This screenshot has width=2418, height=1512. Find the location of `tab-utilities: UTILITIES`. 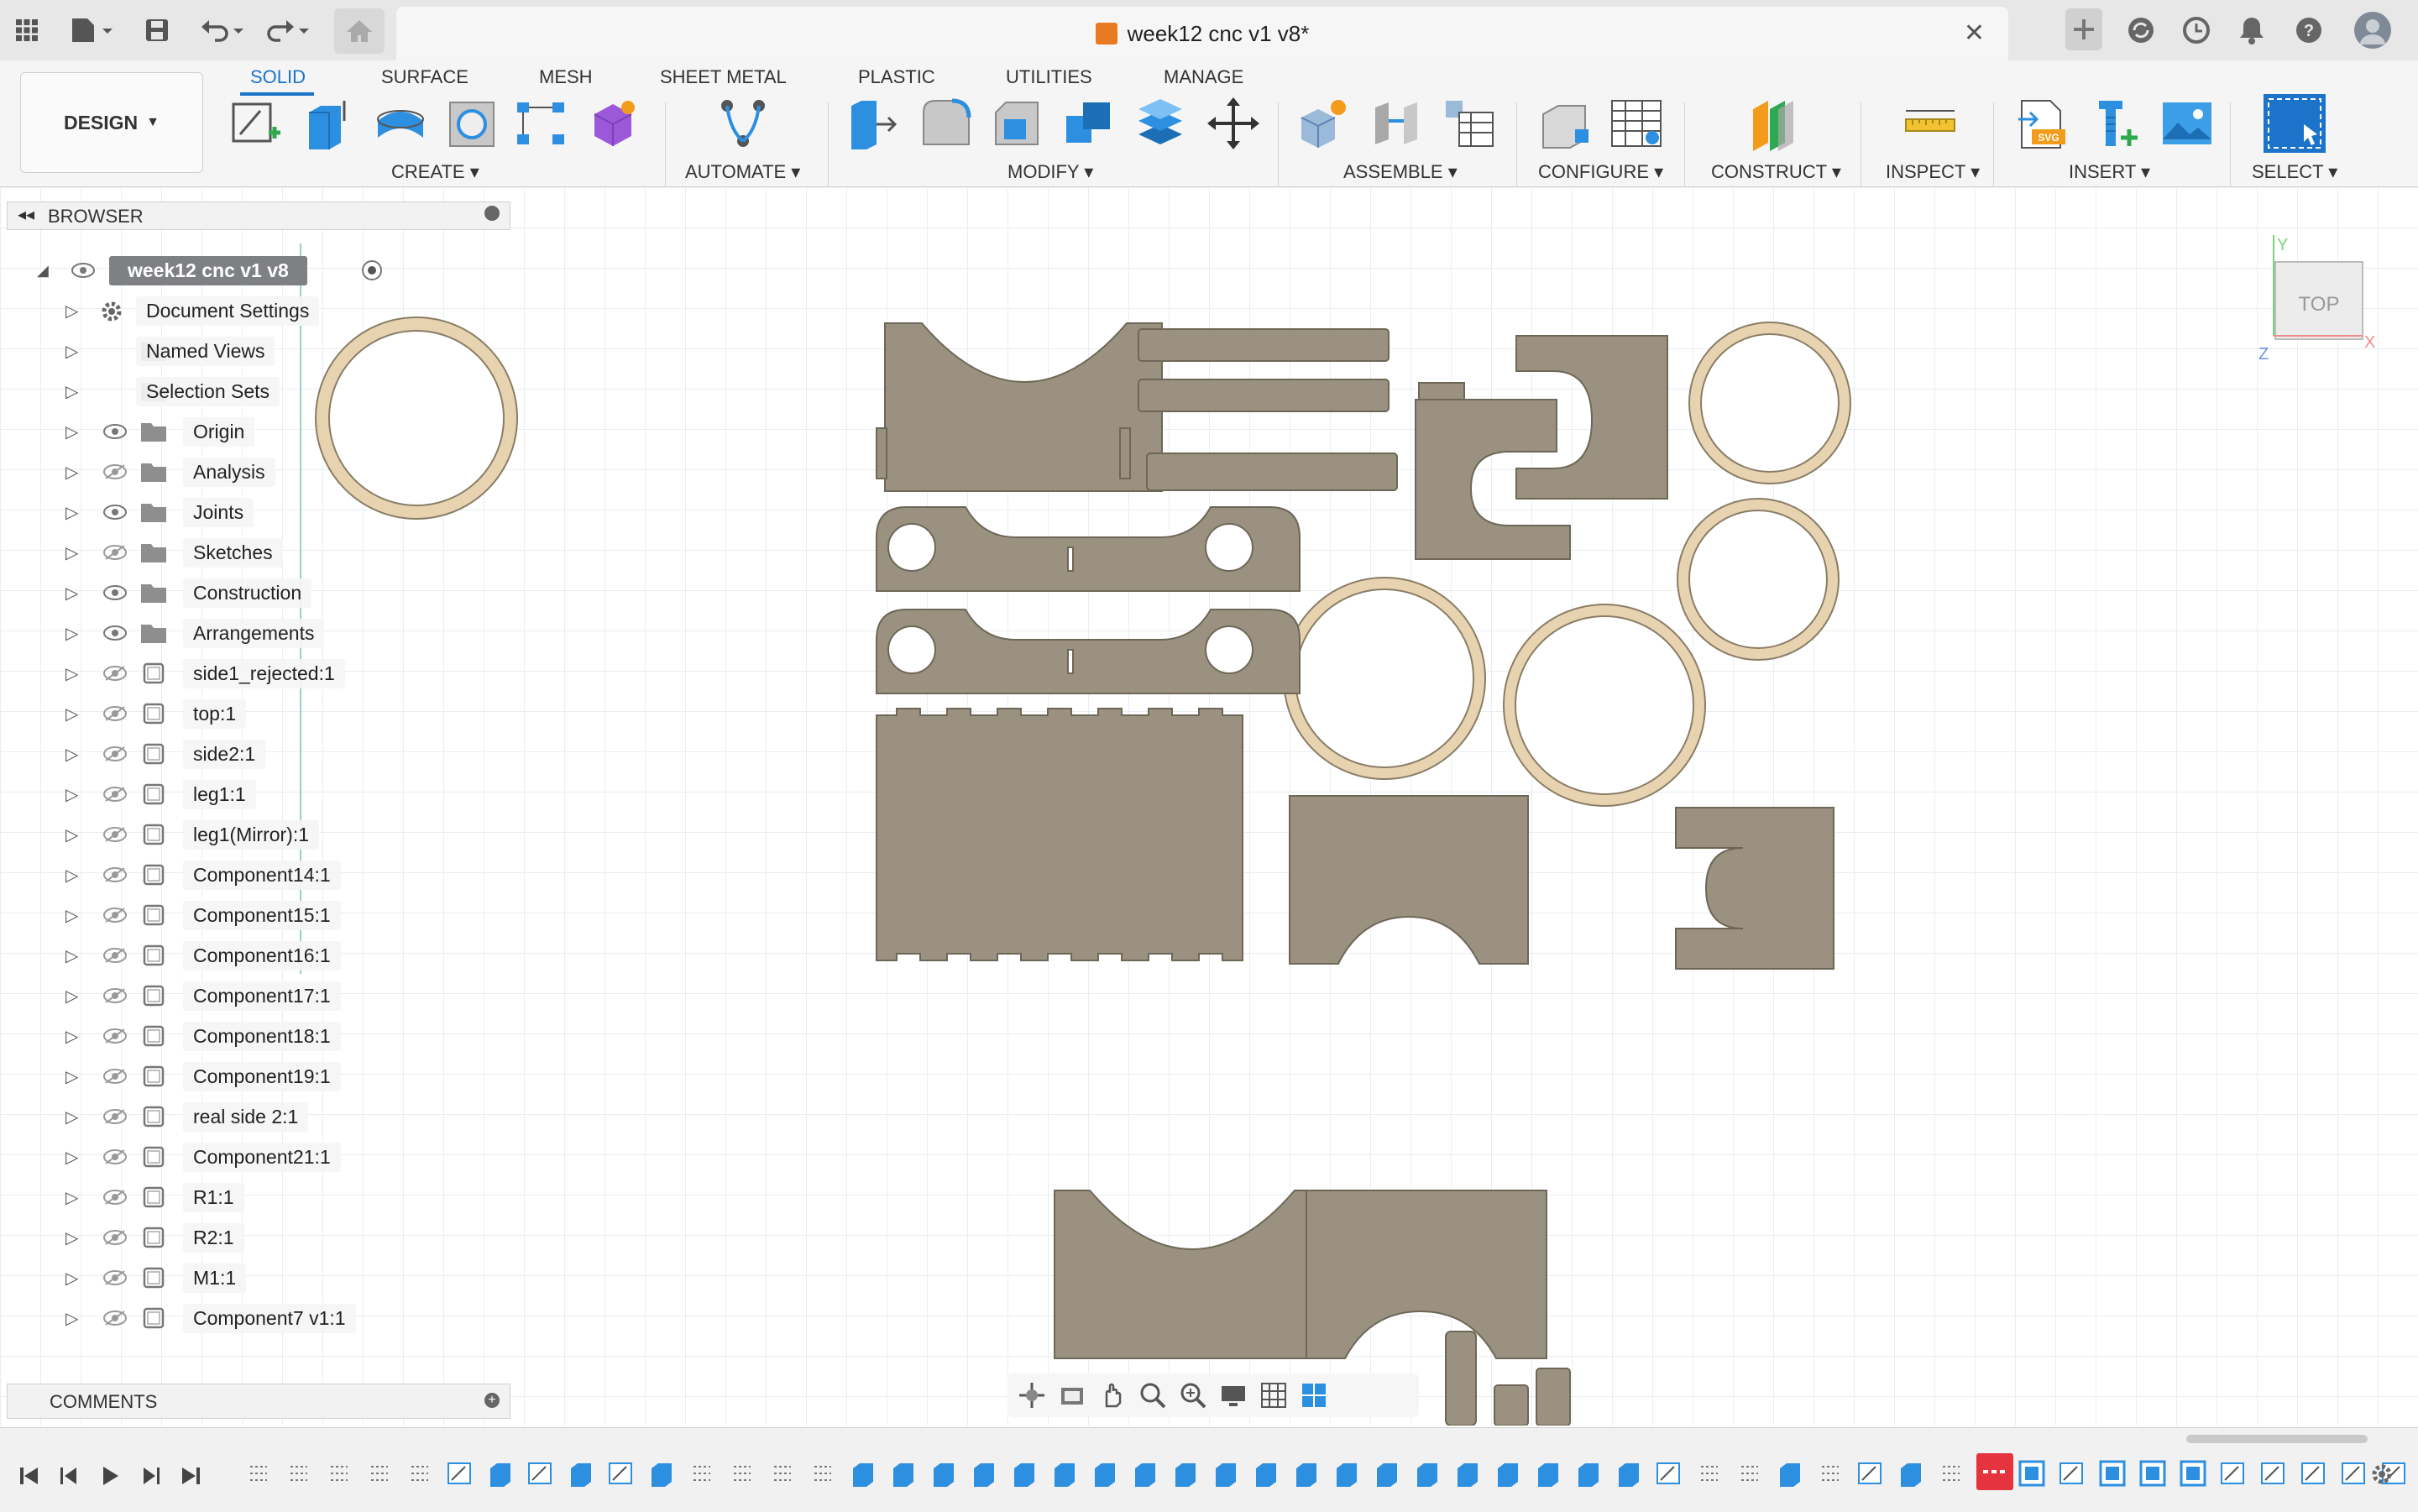

tab-utilities: UTILITIES is located at coordinates (1049, 77).